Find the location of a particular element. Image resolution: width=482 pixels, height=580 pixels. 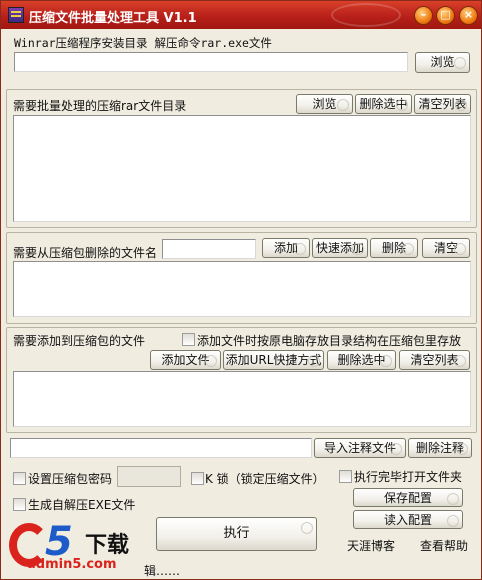

window-title: 压缩文件批量处理工具 V1.1 is located at coordinates (113, 18).